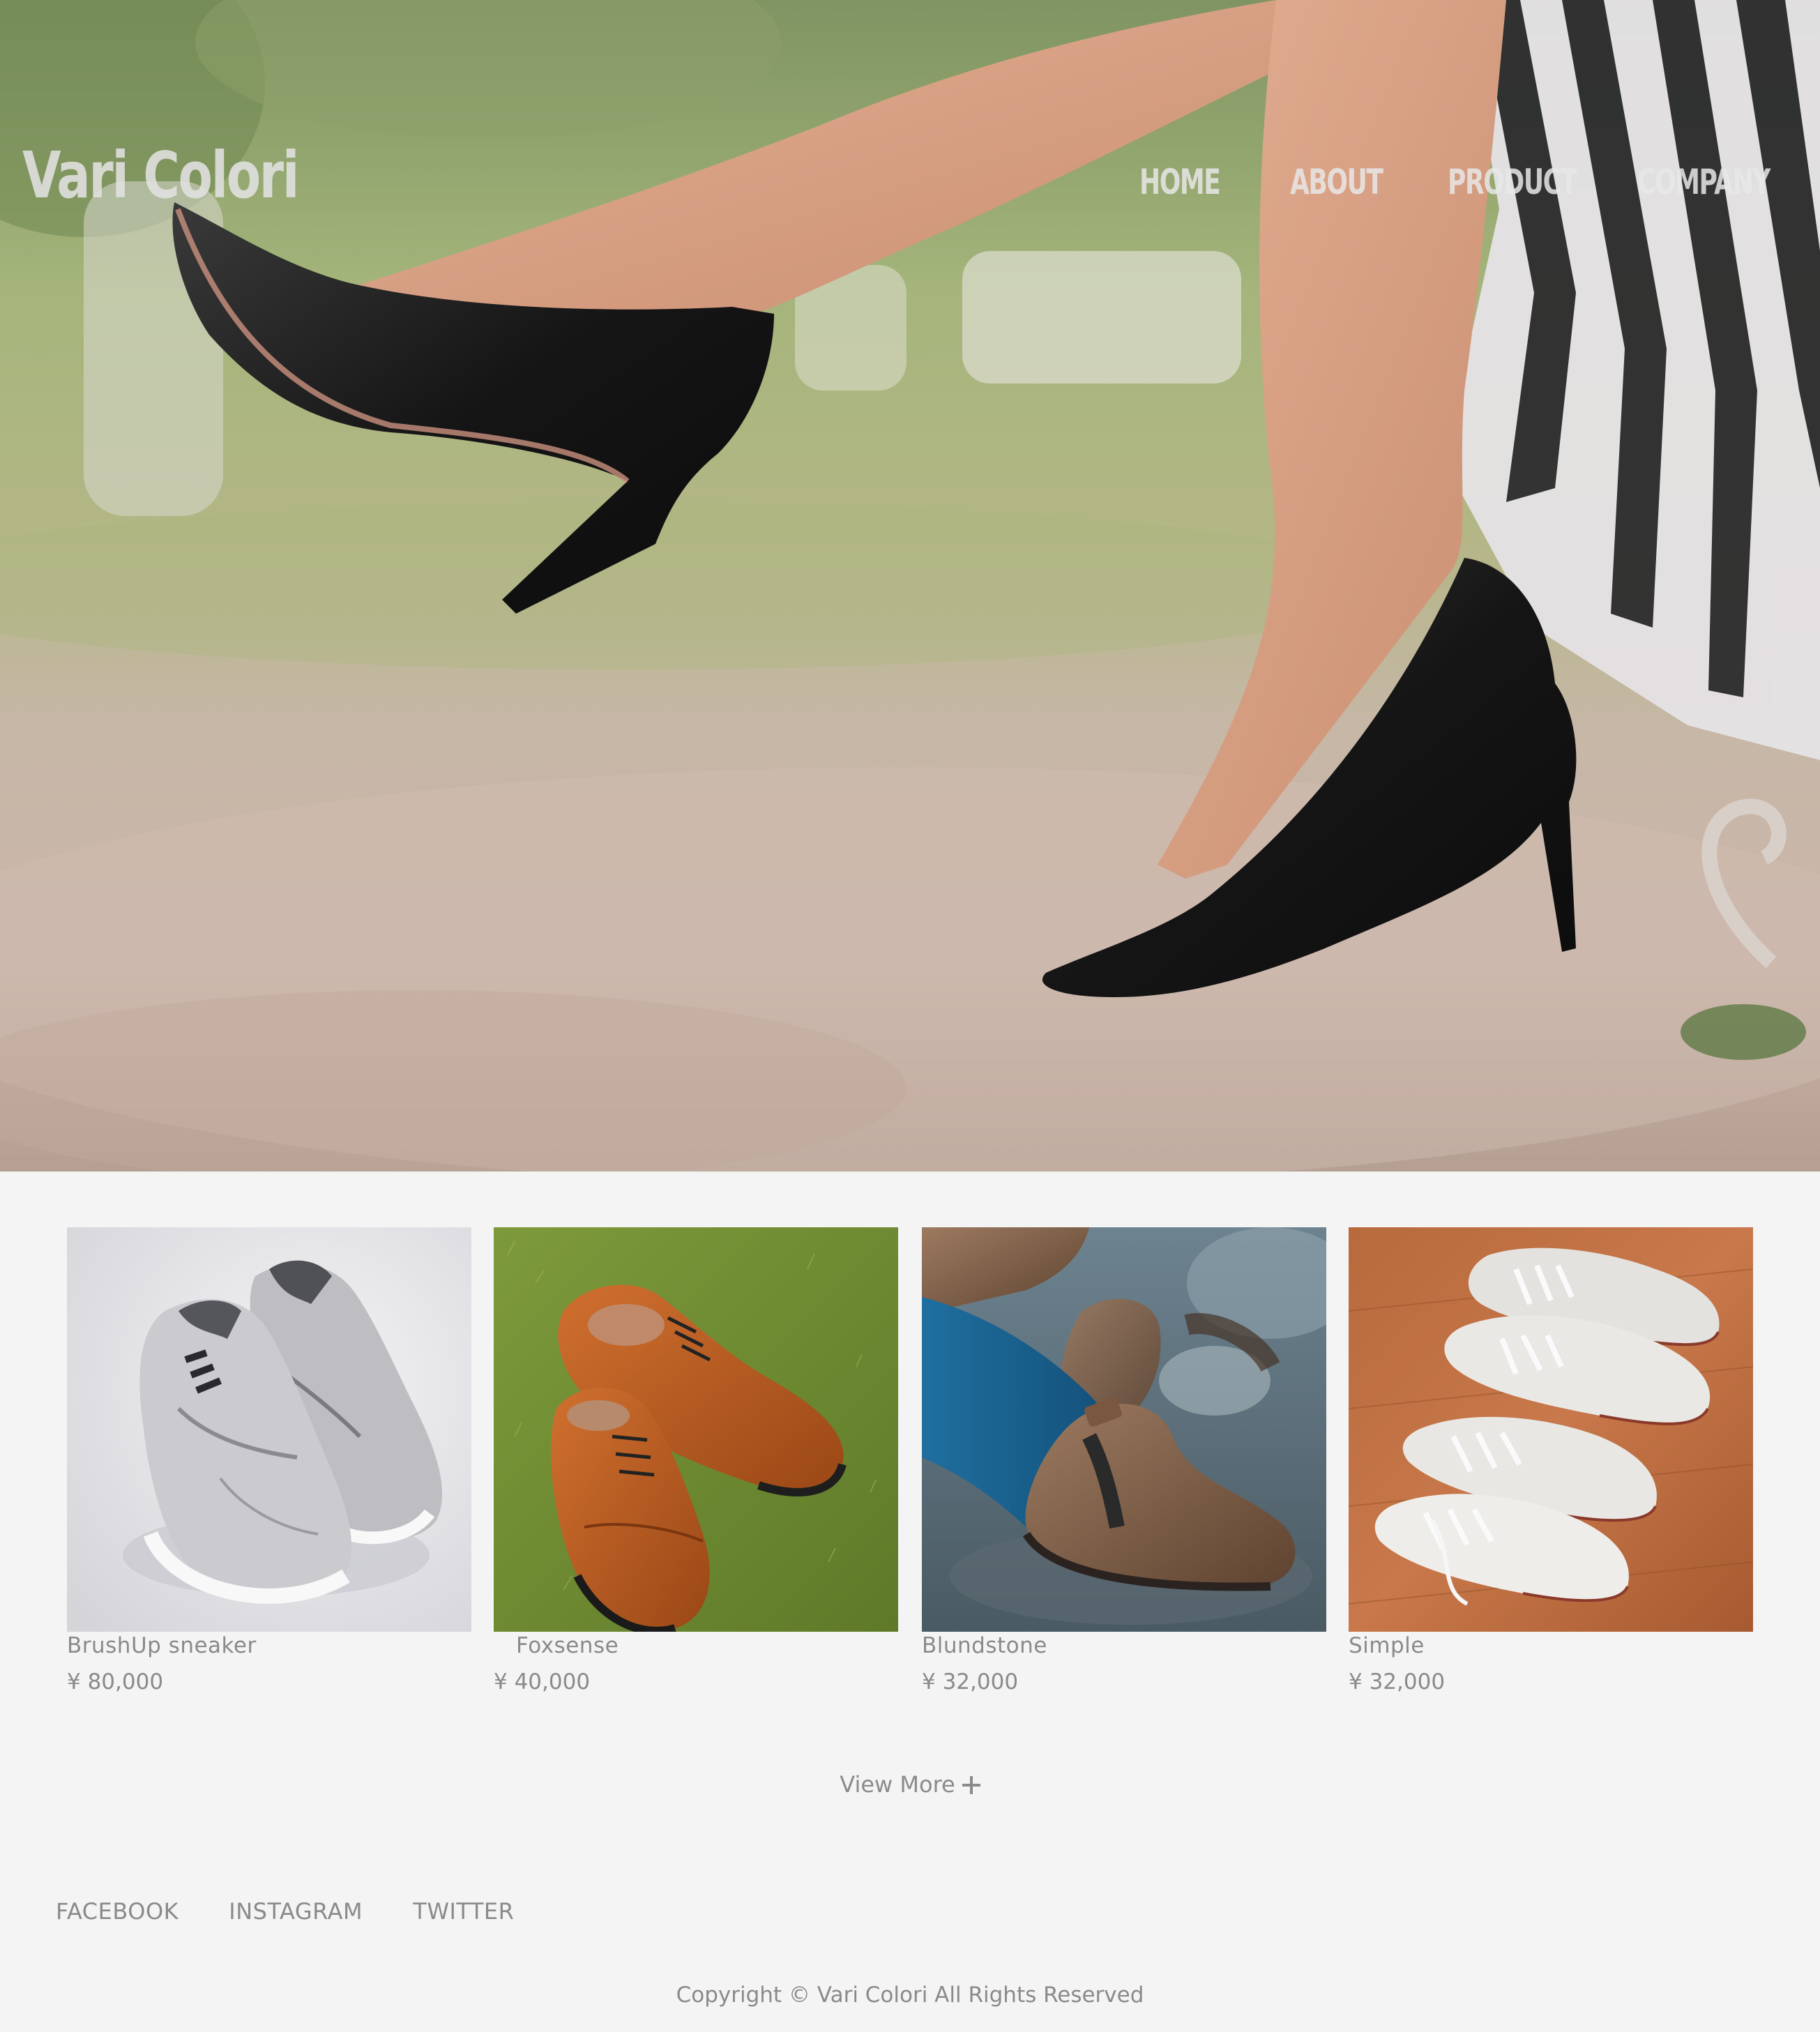  Describe the element at coordinates (696, 1429) in the screenshot. I see `product-image-oxford` at that location.